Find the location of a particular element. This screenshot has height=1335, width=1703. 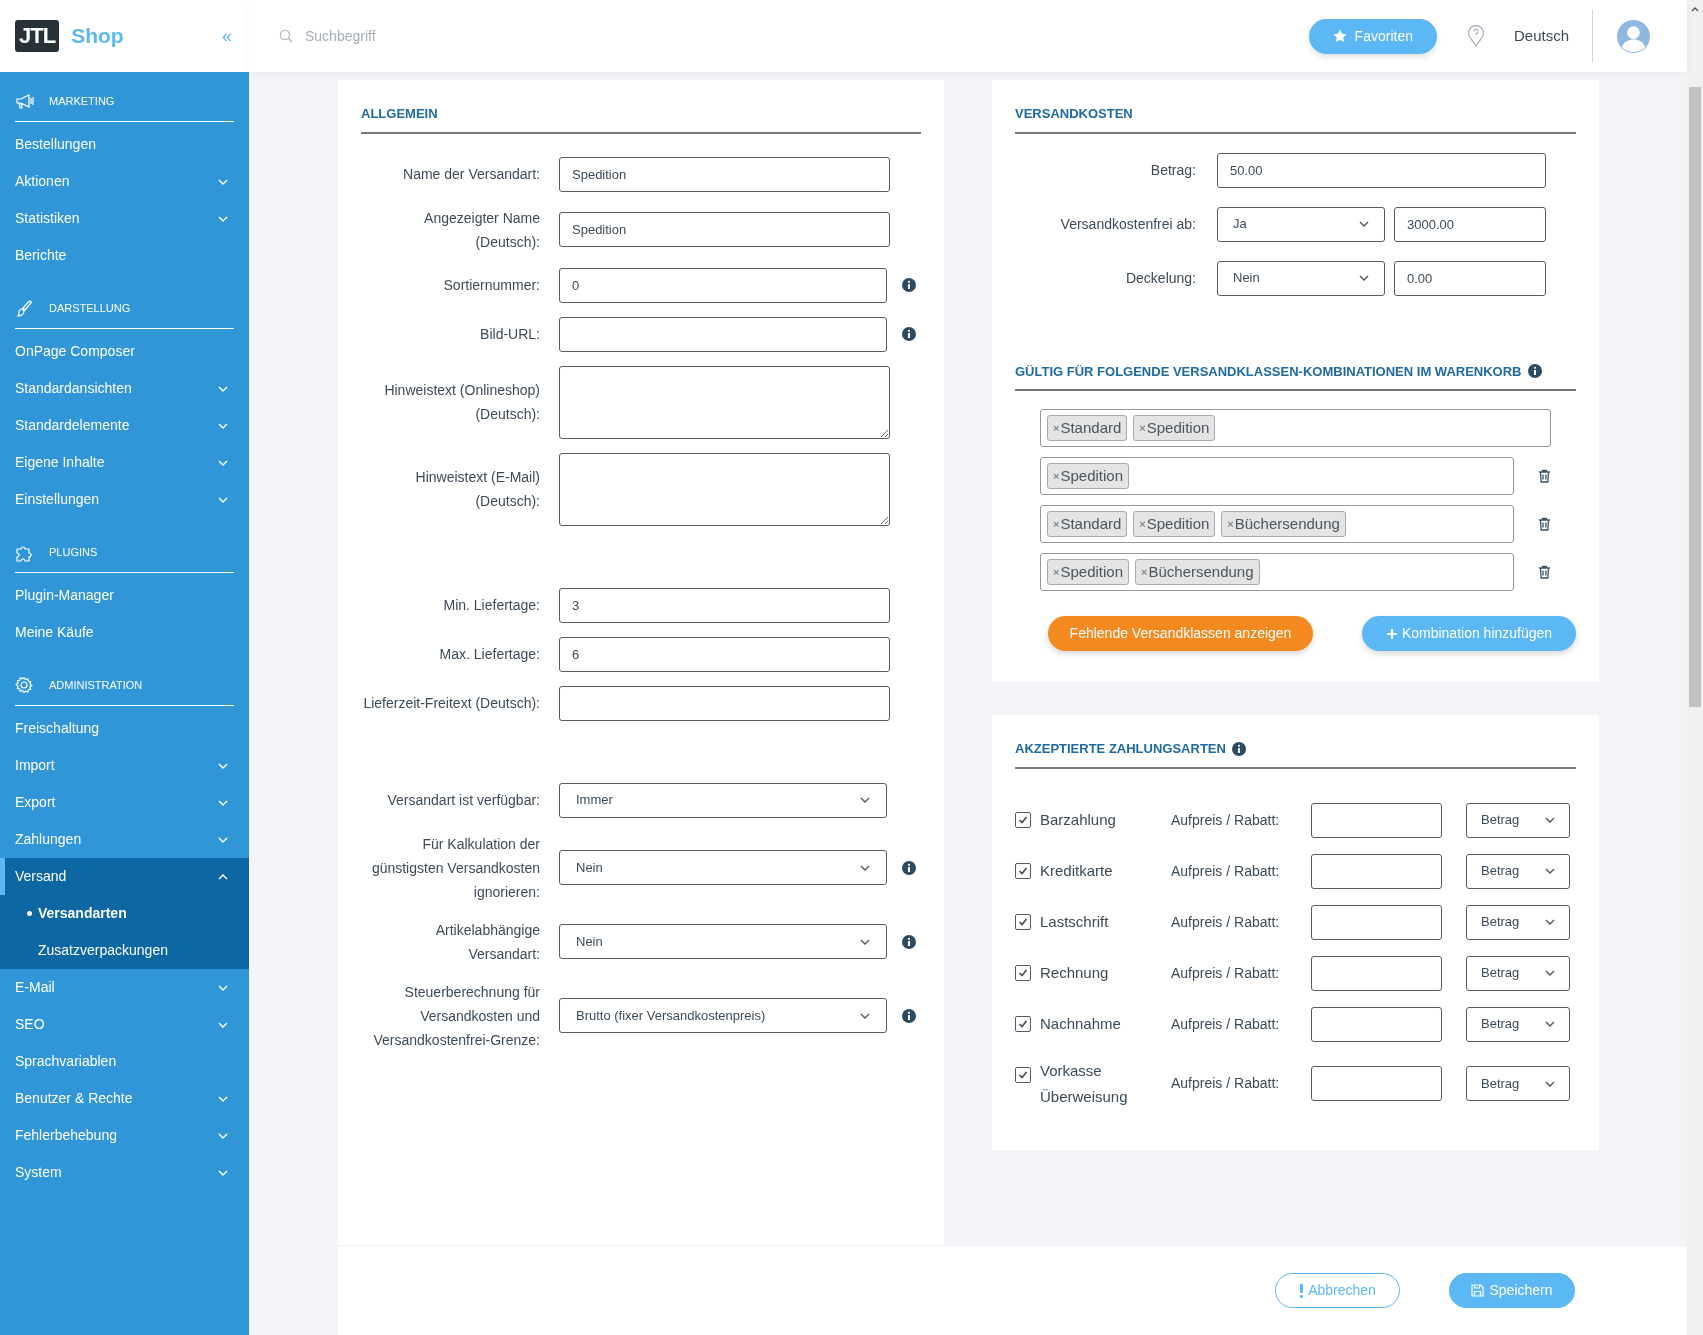

sidebar-item: Standardelemente is located at coordinates (124, 425).